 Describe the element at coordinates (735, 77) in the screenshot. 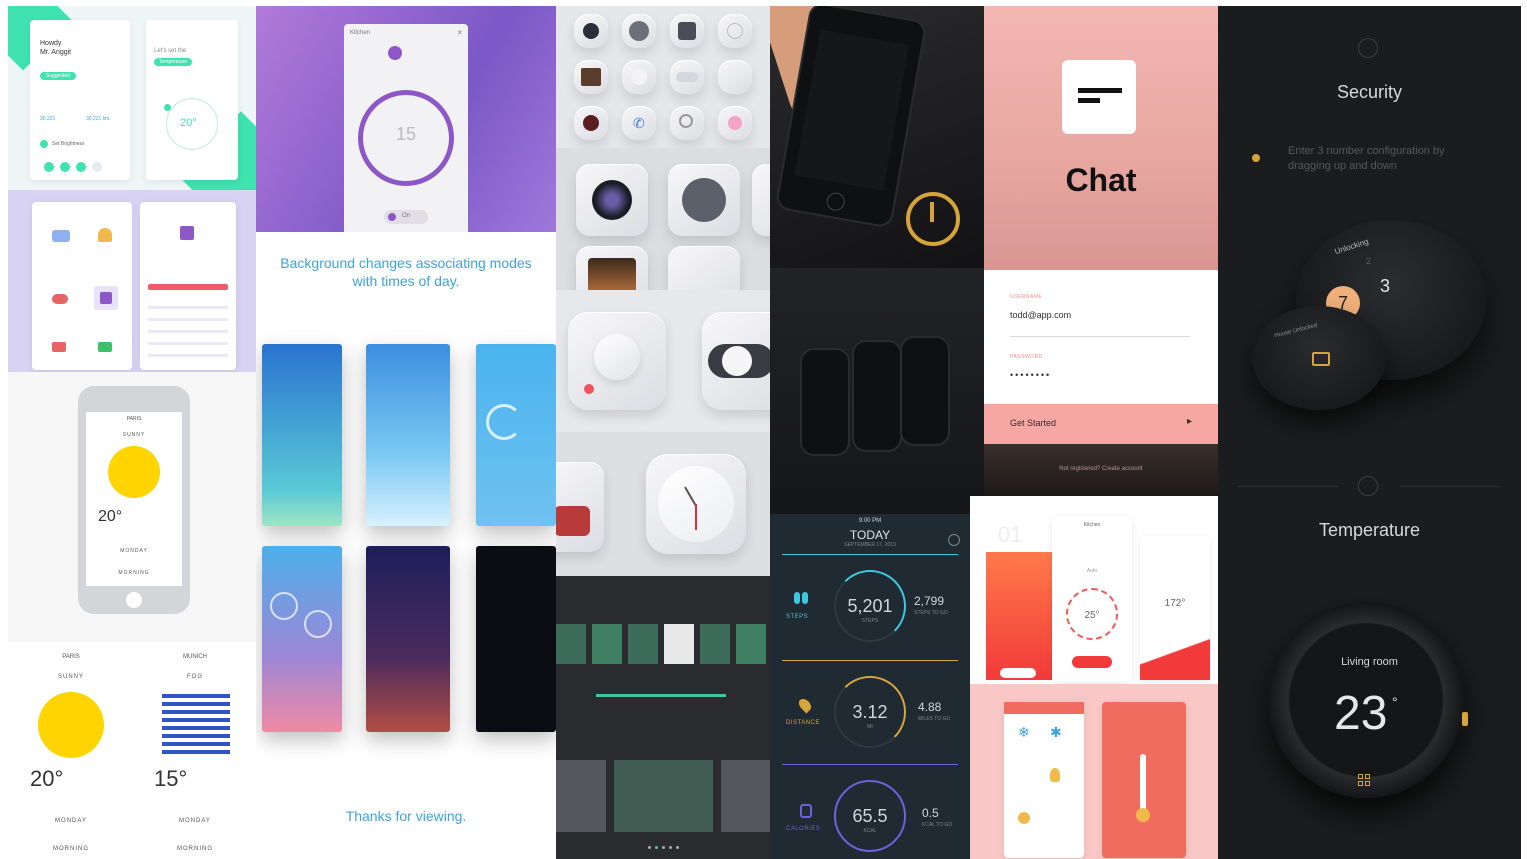

I see `mail-icon` at that location.